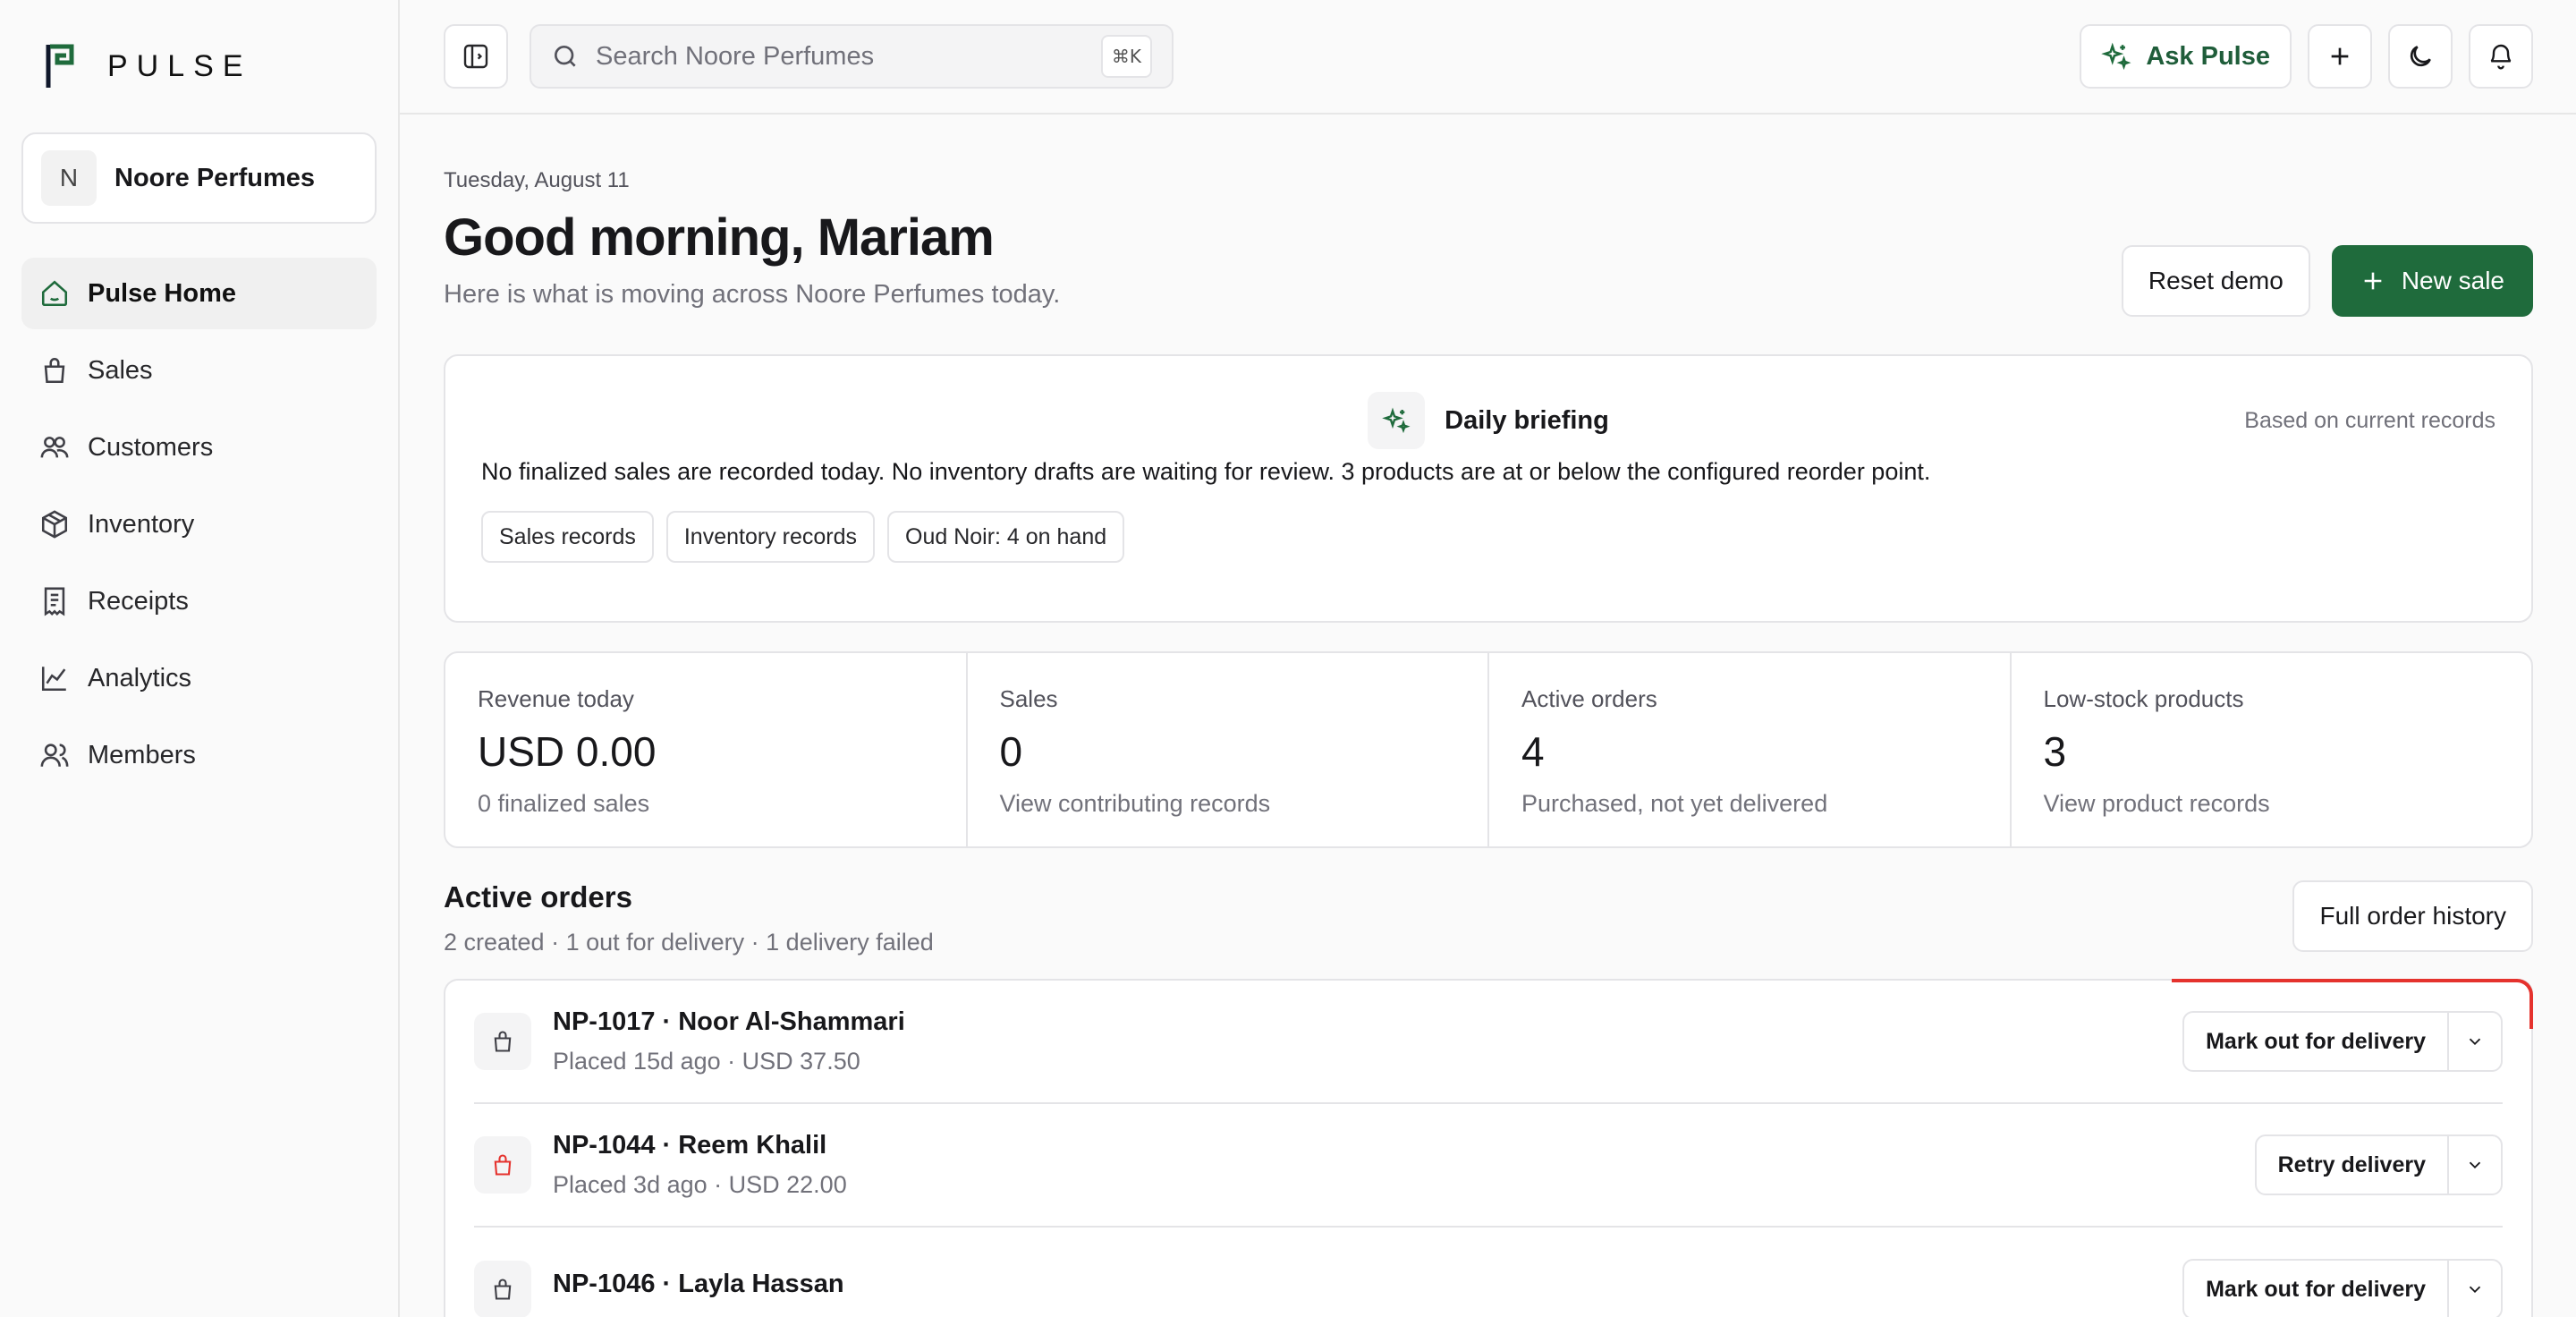 This screenshot has width=2576, height=1317. I want to click on reset-demo-button: Reset demo, so click(2215, 281).